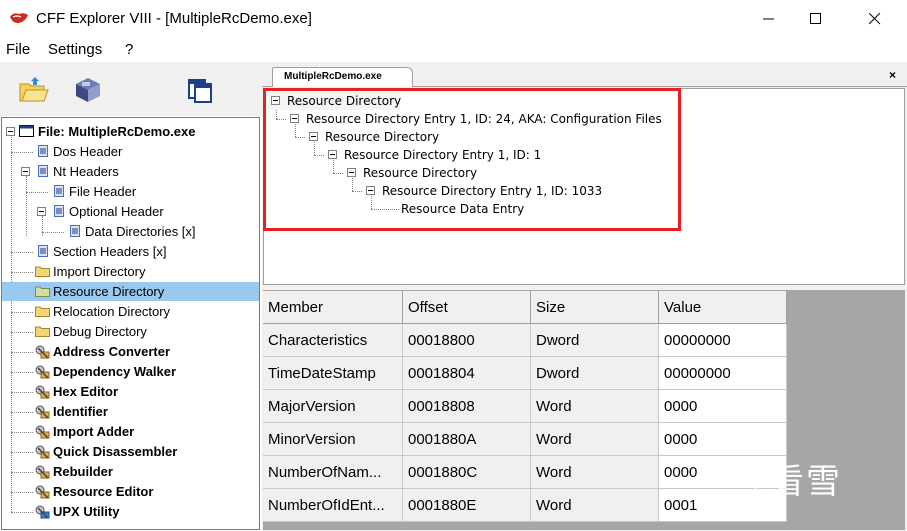 The image size is (907, 531). I want to click on menu-settings: Settings, so click(75, 49).